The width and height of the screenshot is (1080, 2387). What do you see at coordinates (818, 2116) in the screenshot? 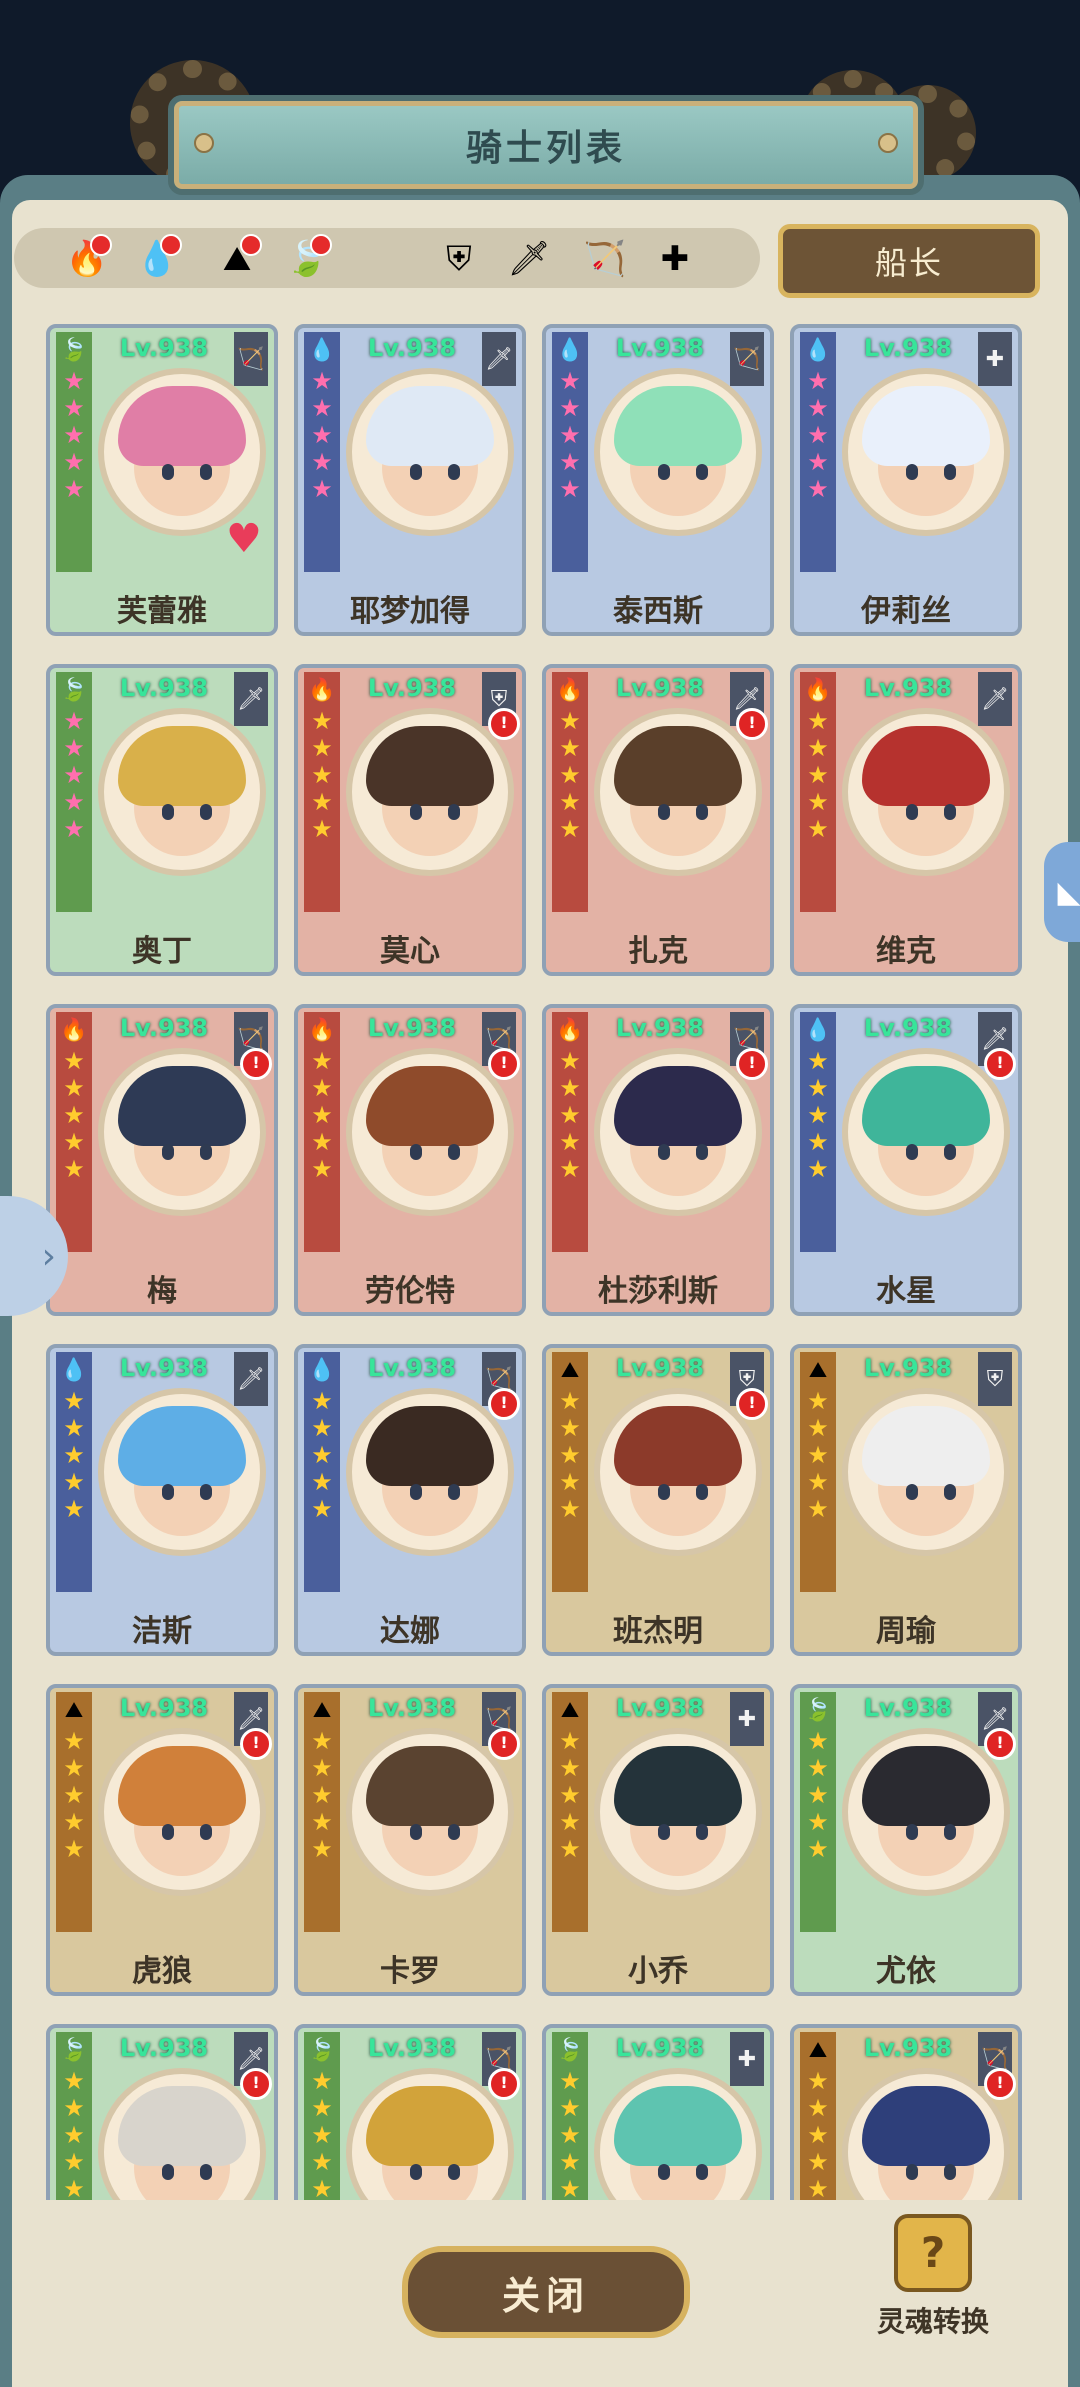
I see `element-ribbon: ⛰ ★ ★ ★ ★ ★` at bounding box center [818, 2116].